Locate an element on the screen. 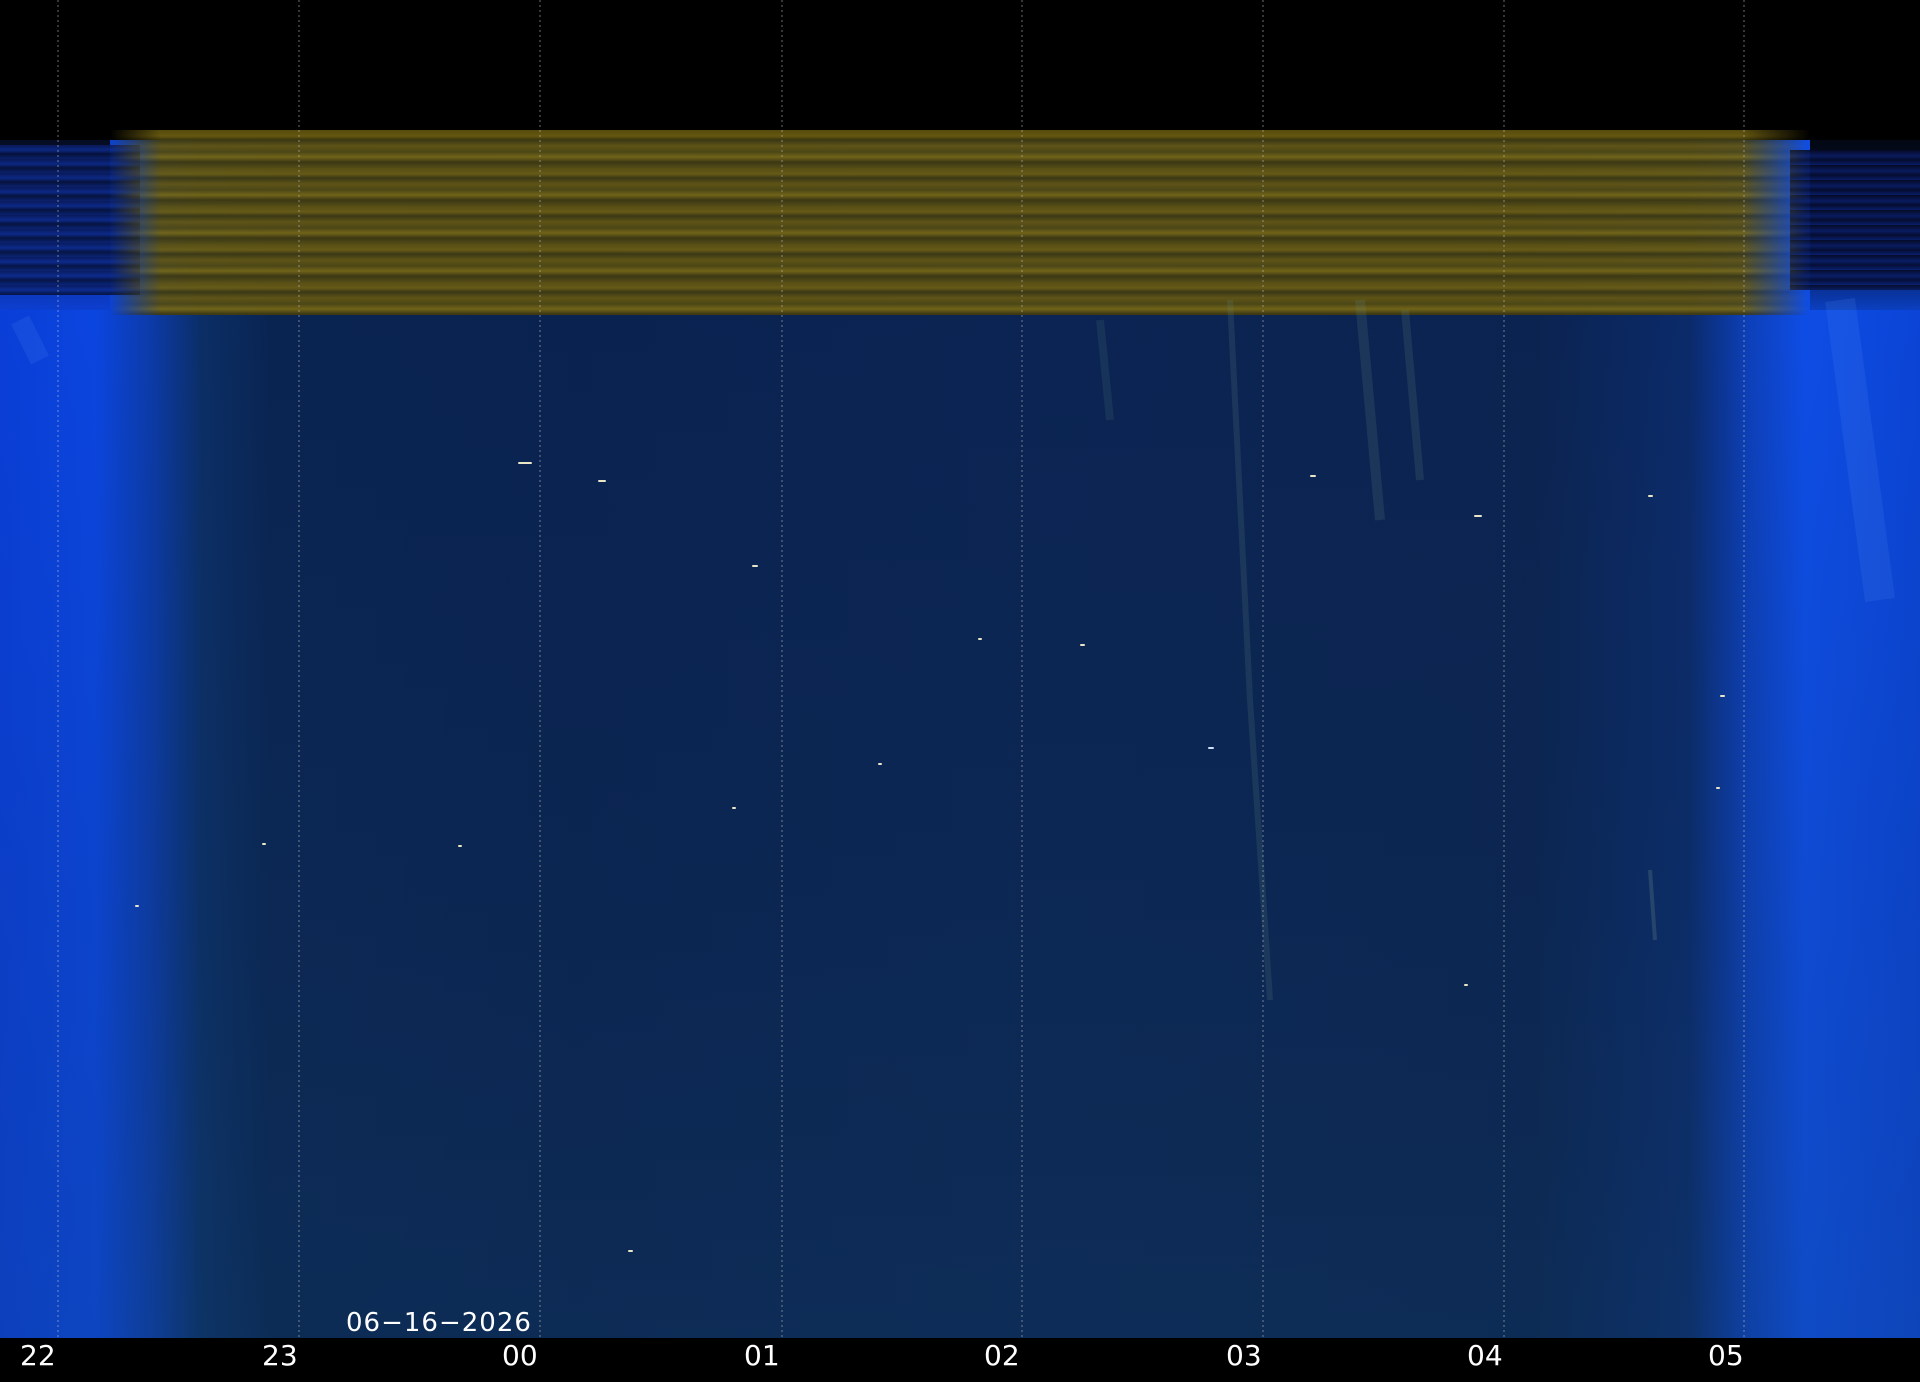 This screenshot has width=1920, height=1382. hour-label-23: 23 is located at coordinates (280, 1355).